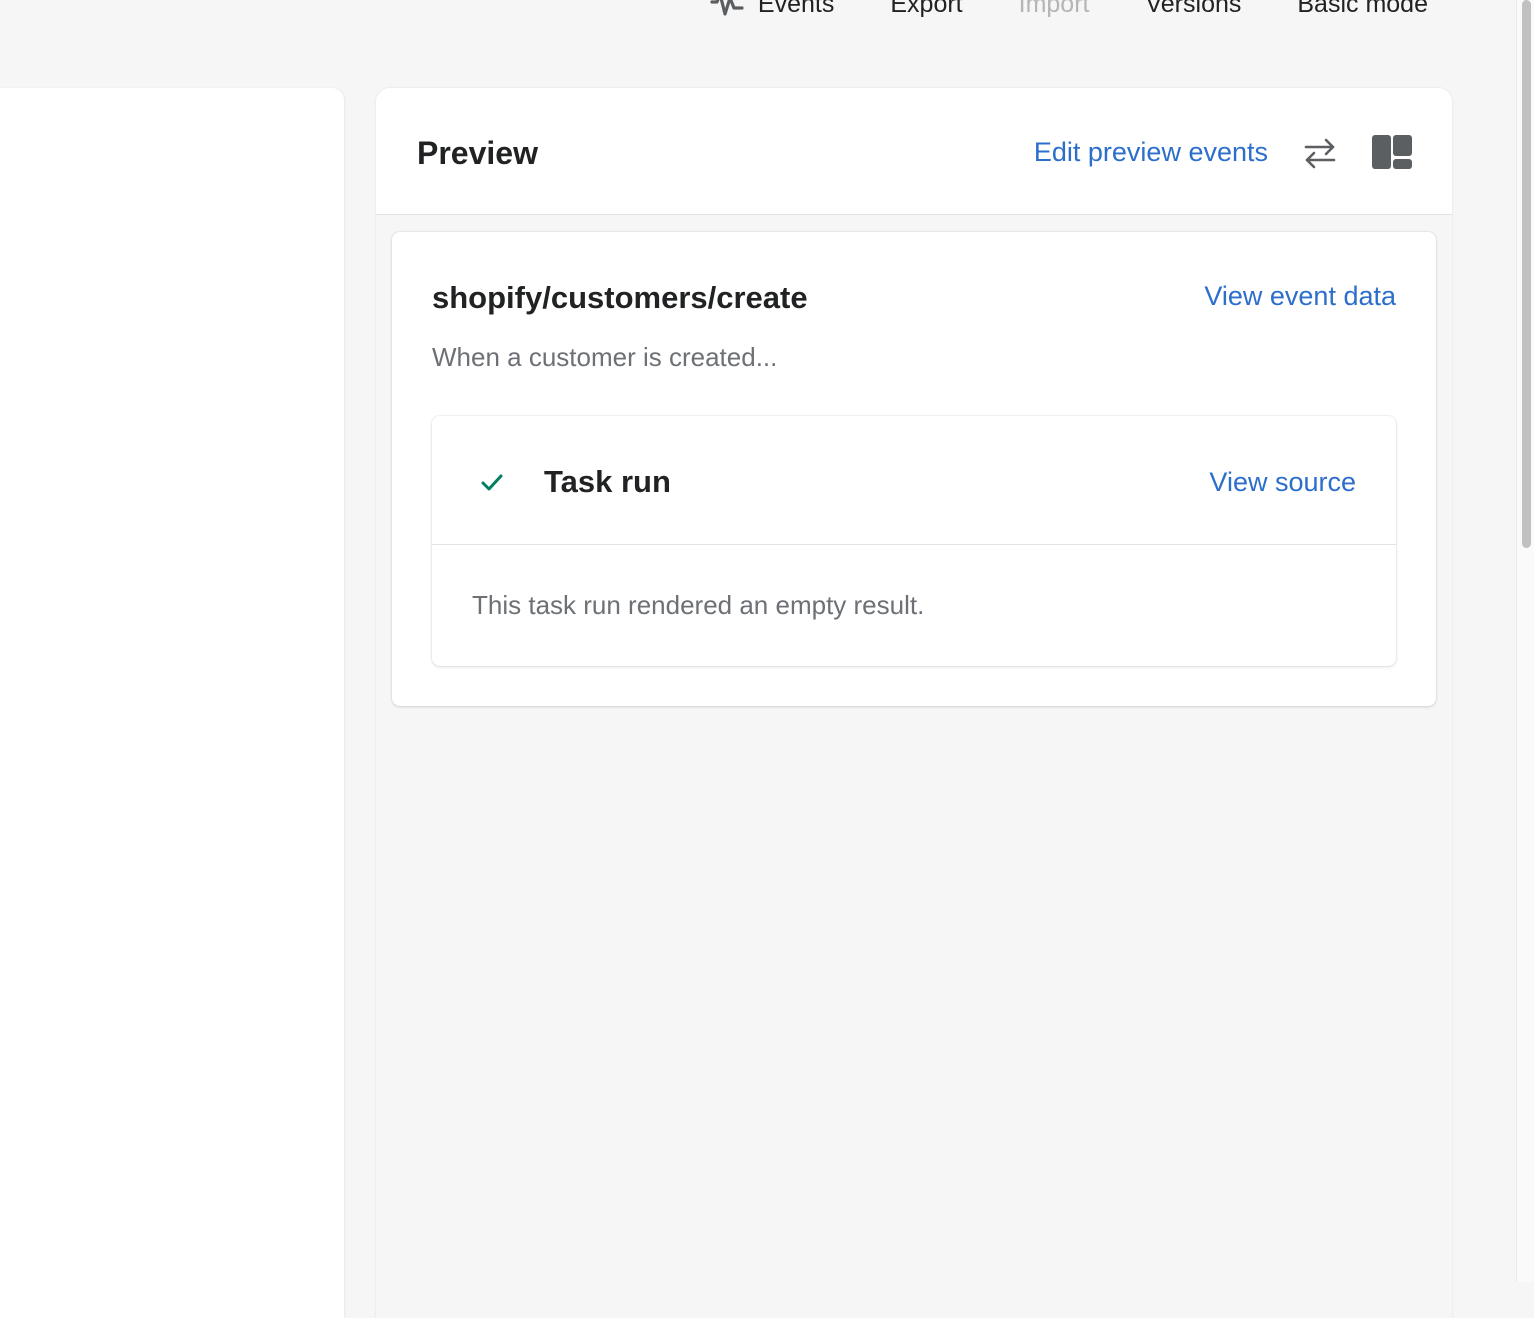 The width and height of the screenshot is (1534, 1318). Describe the element at coordinates (620, 297) in the screenshot. I see `event-title: shopify/customers/create` at that location.